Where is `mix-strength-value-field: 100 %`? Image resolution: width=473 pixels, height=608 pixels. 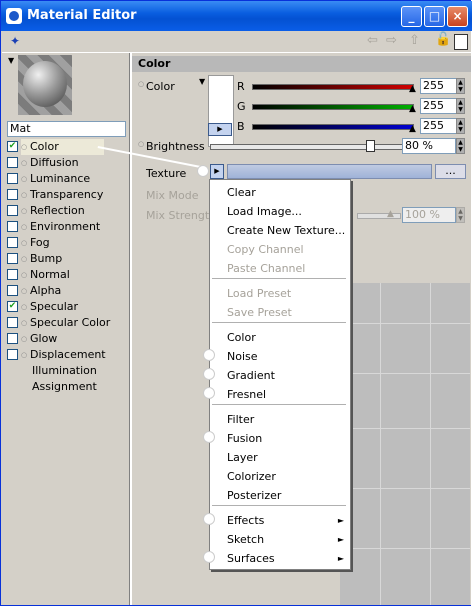 mix-strength-value-field: 100 % is located at coordinates (429, 215).